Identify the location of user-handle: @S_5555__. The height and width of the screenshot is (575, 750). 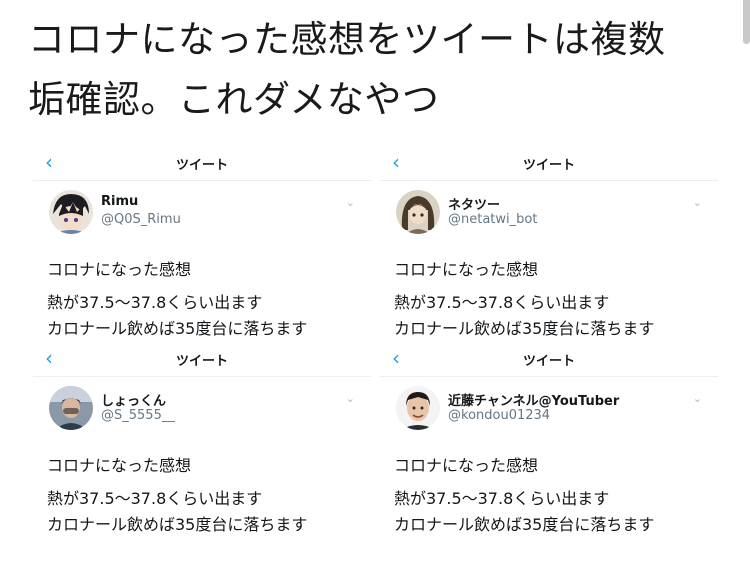
(138, 415).